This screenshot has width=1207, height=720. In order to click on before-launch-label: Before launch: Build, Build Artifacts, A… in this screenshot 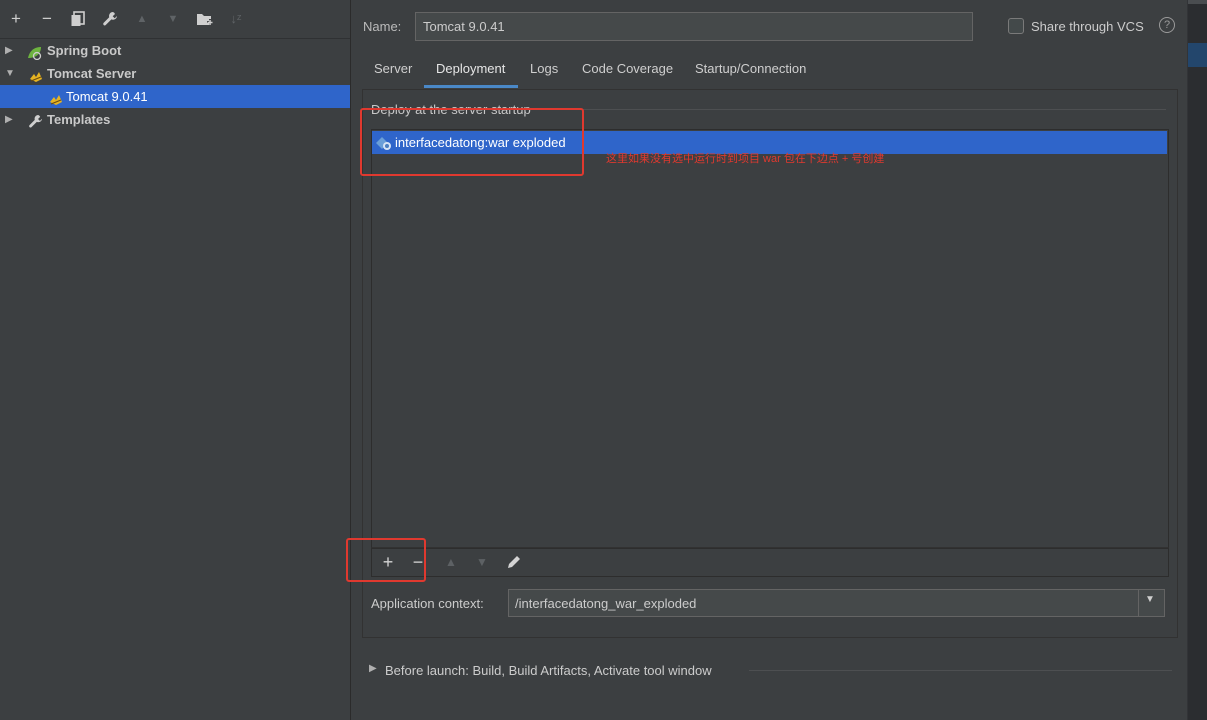, I will do `click(548, 670)`.